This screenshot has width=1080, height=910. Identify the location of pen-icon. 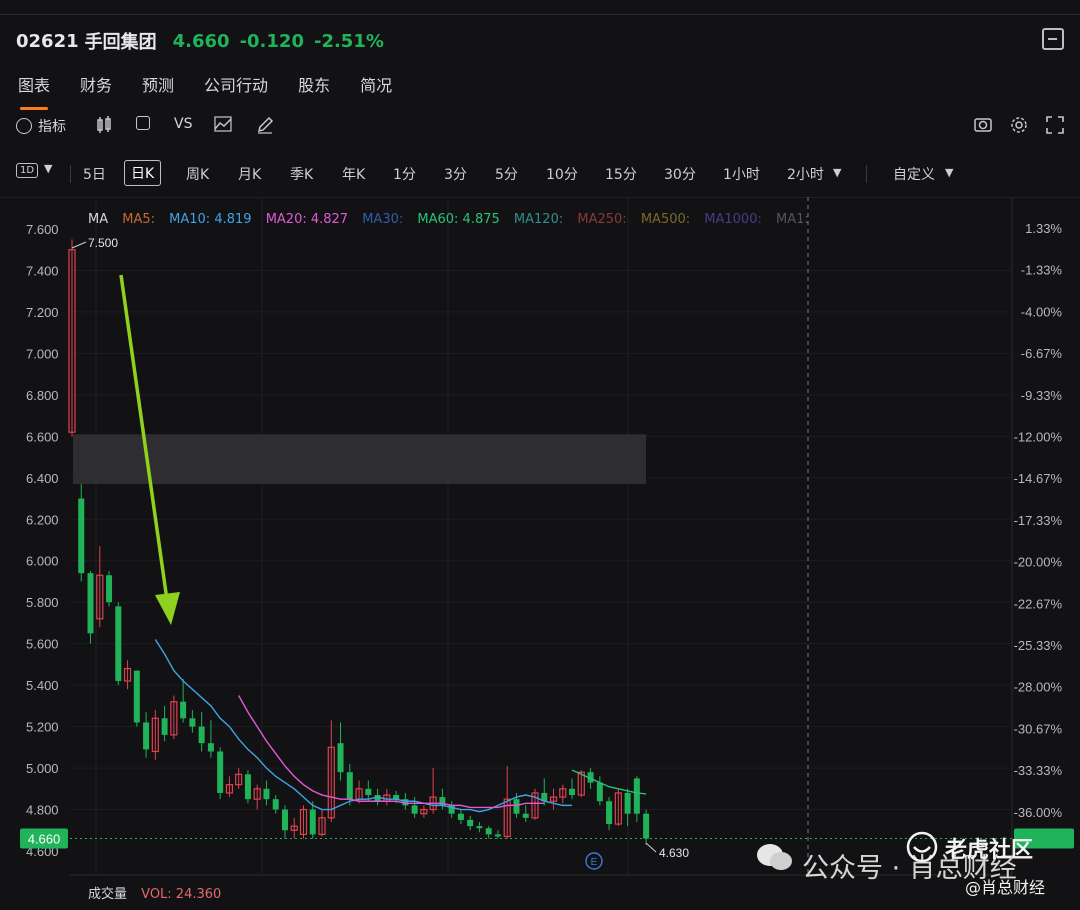
(265, 125).